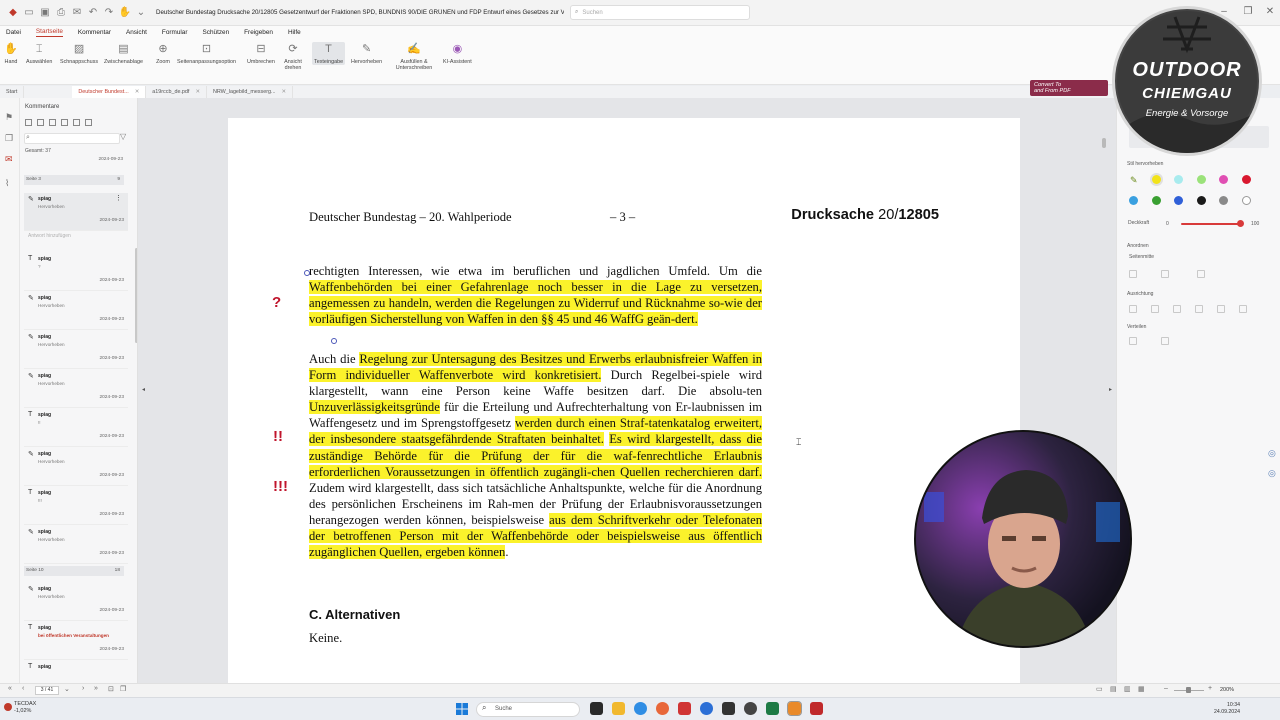 The height and width of the screenshot is (720, 1280). Describe the element at coordinates (1272, 453) in the screenshot. I see `side-assistant-icon: ◎` at that location.